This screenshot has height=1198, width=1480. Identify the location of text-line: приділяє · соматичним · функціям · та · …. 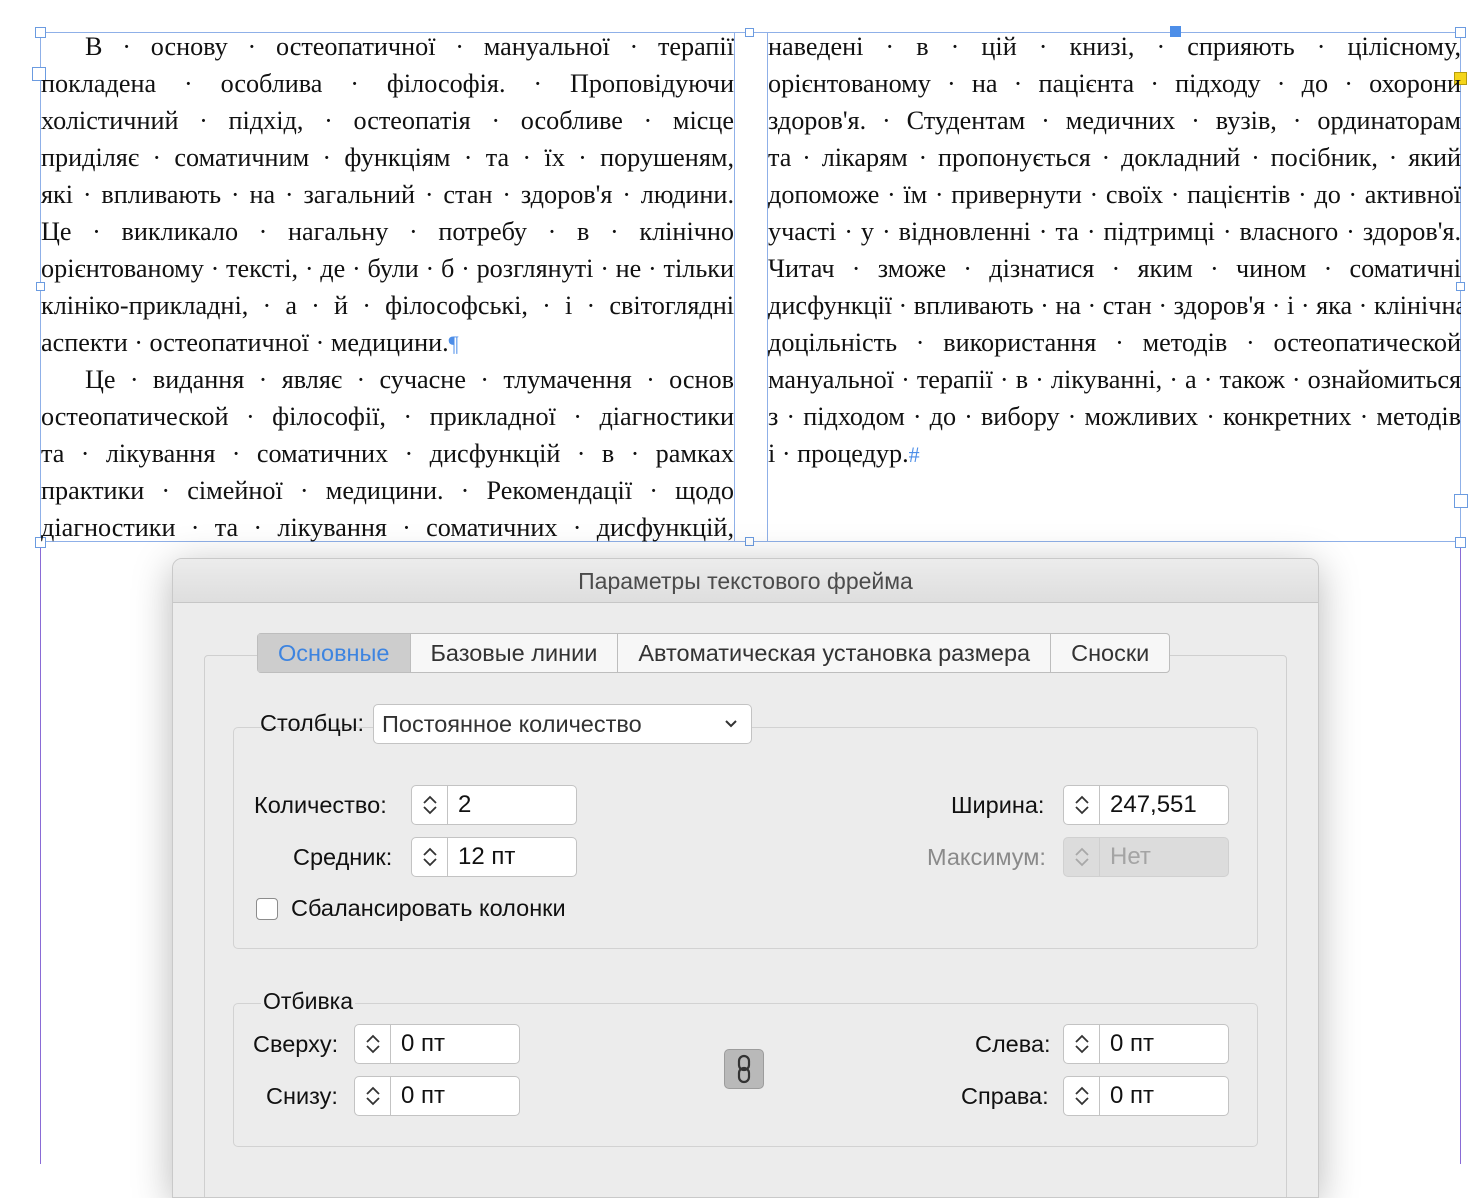
(387, 157).